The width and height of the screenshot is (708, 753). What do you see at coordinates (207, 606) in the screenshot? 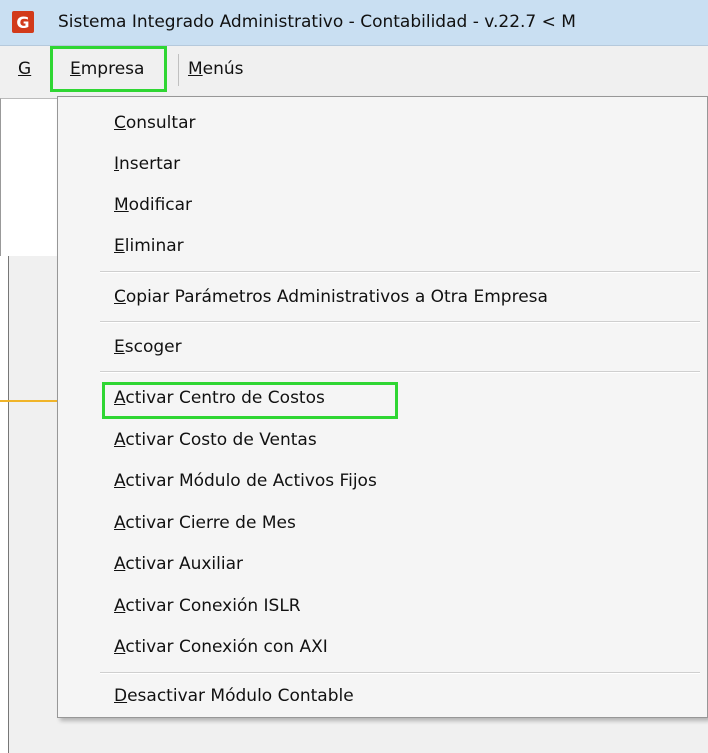
I see `menu-item-activar-conexion-islr: Activar Conexión ISLR` at bounding box center [207, 606].